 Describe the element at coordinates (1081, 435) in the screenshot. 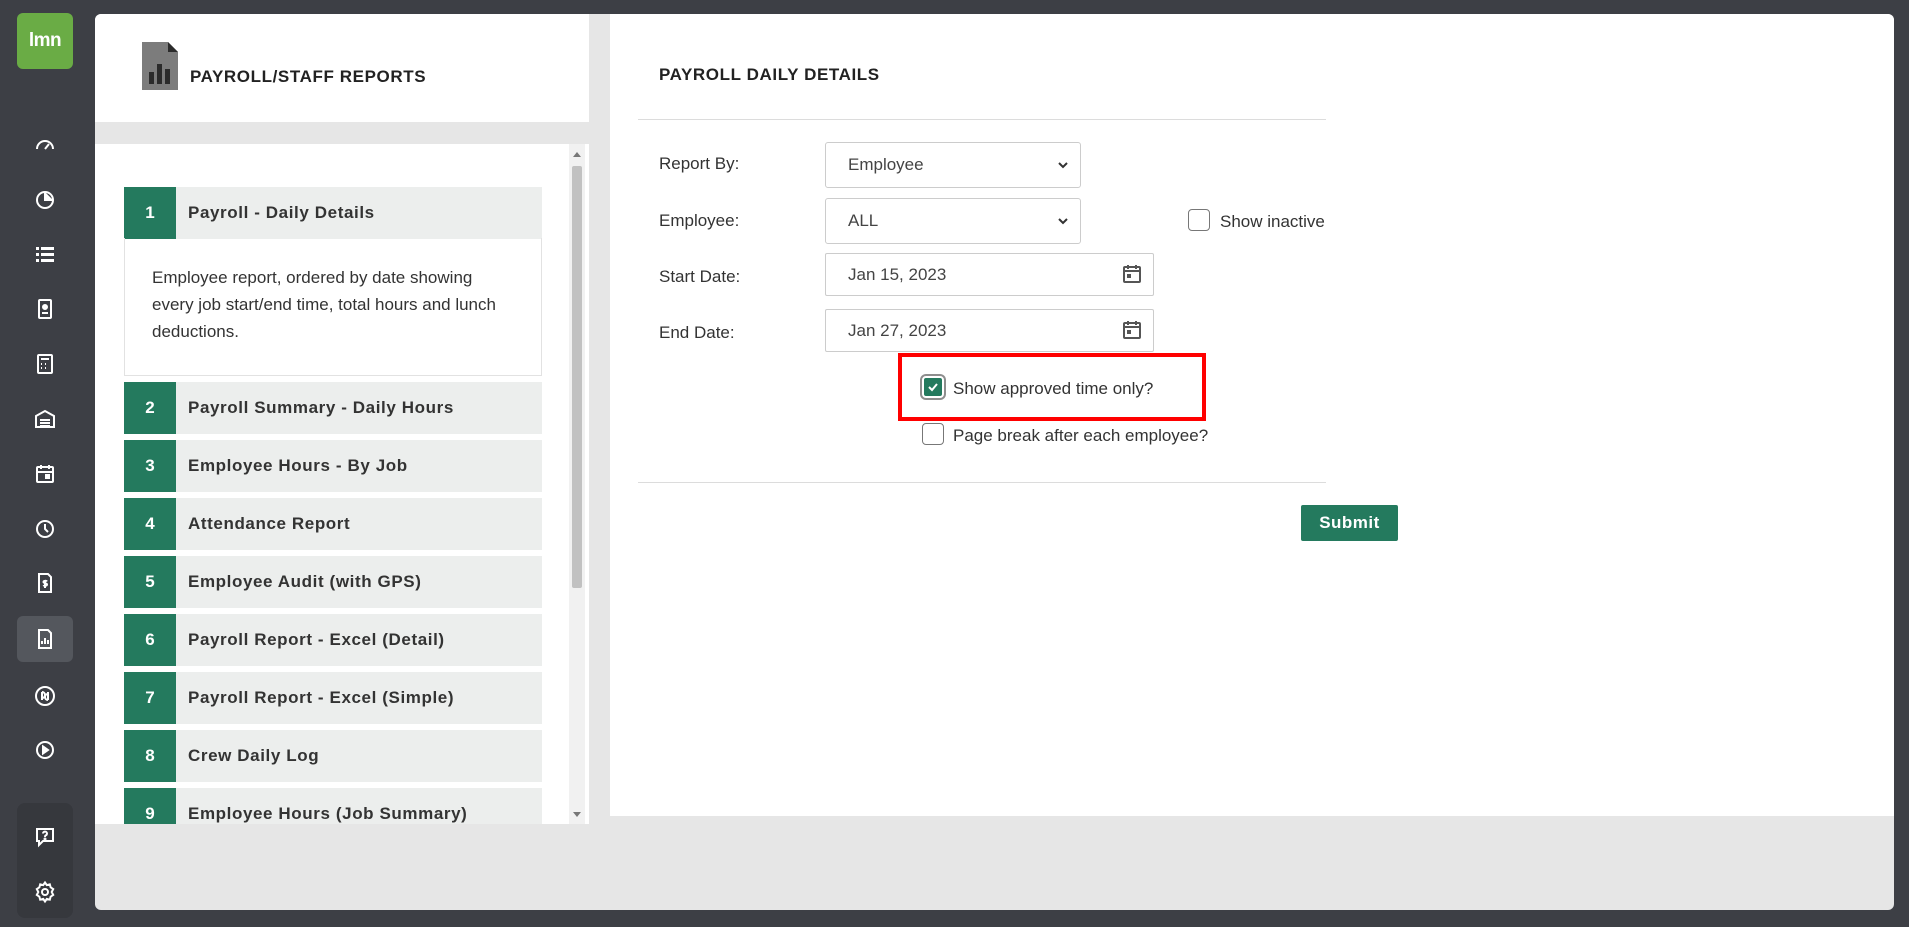

I see `page-break-label: Page break after each employee?` at that location.